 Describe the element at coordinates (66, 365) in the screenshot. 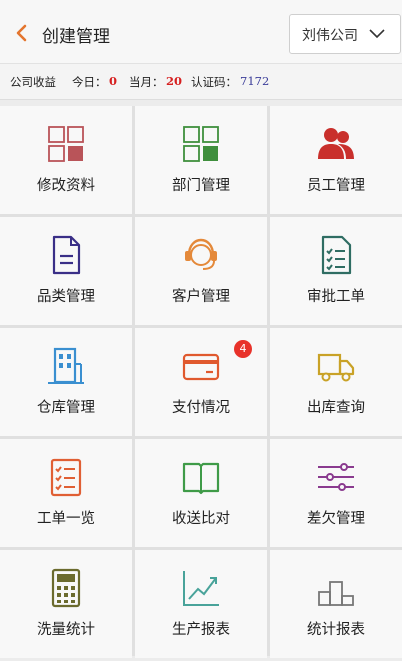

I see `warehouse-building-icon` at that location.